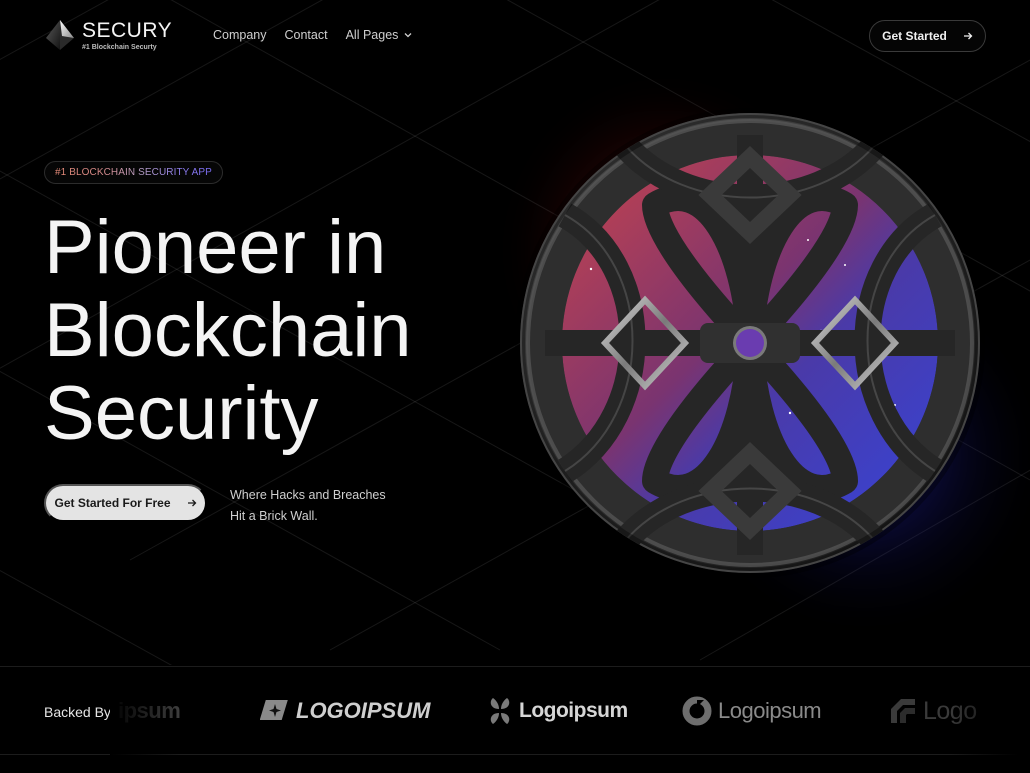 The image size is (1030, 773). Describe the element at coordinates (903, 711) in the screenshot. I see `stepped-corner-icon` at that location.